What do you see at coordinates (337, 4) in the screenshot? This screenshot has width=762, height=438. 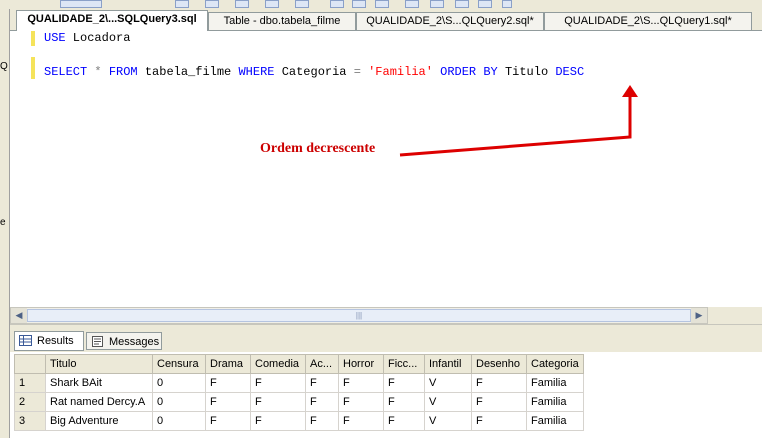 I see `results-icon` at bounding box center [337, 4].